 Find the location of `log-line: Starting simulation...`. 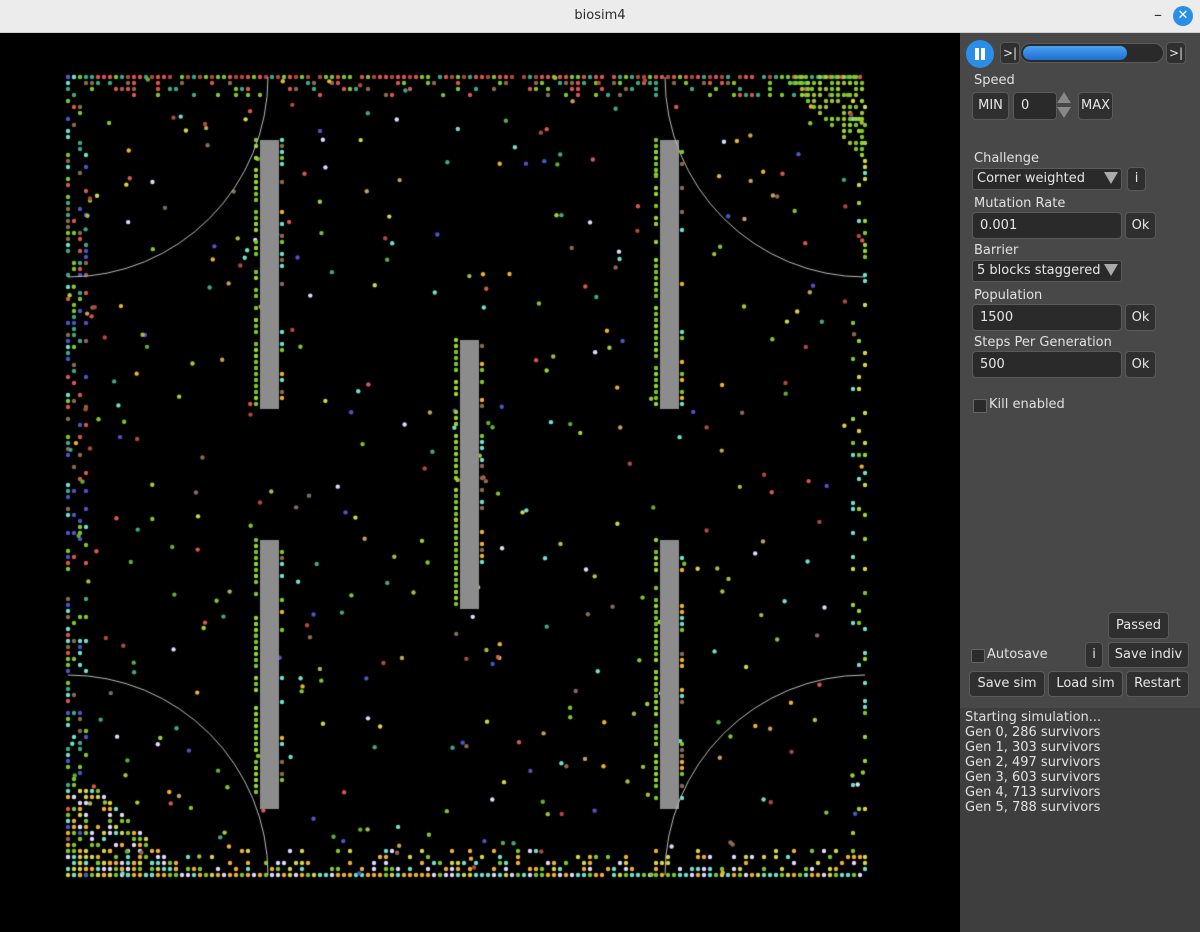

log-line: Starting simulation... is located at coordinates (1033, 717).